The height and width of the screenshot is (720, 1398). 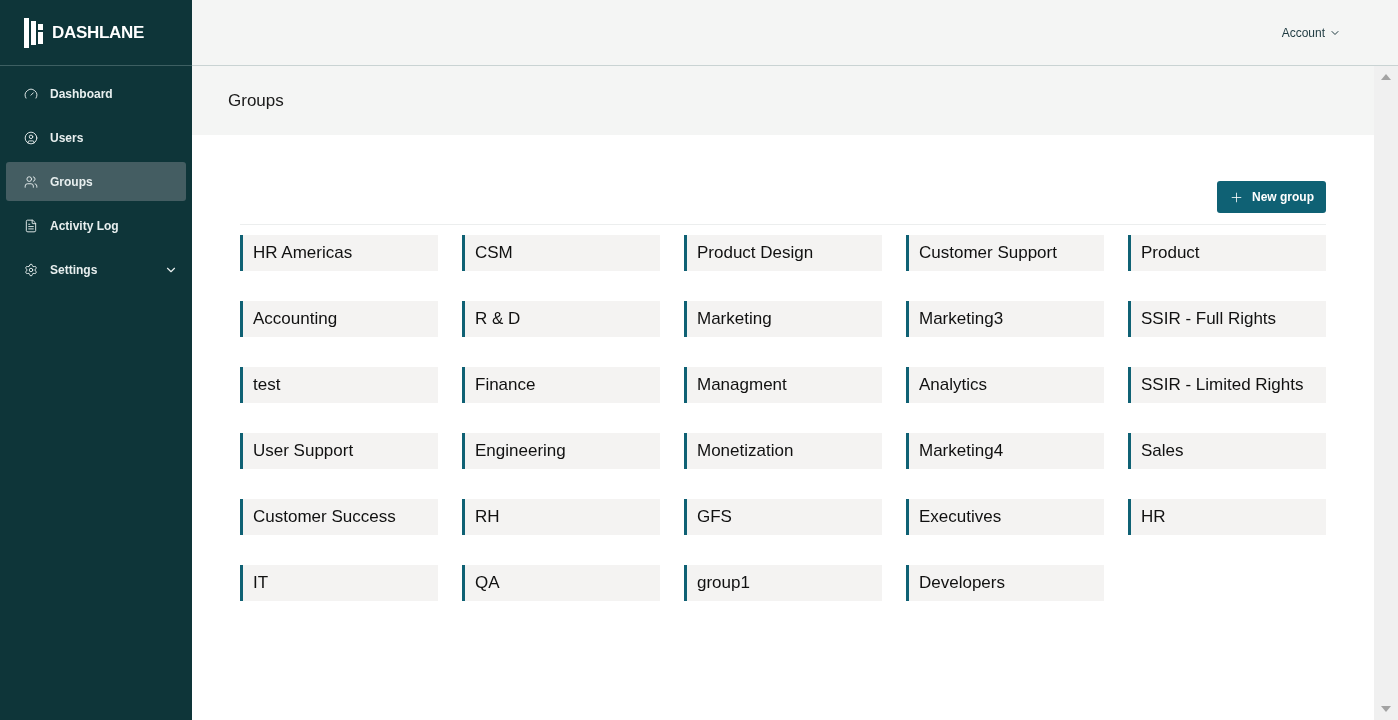 I want to click on group-card: Customer Success, so click(x=339, y=517).